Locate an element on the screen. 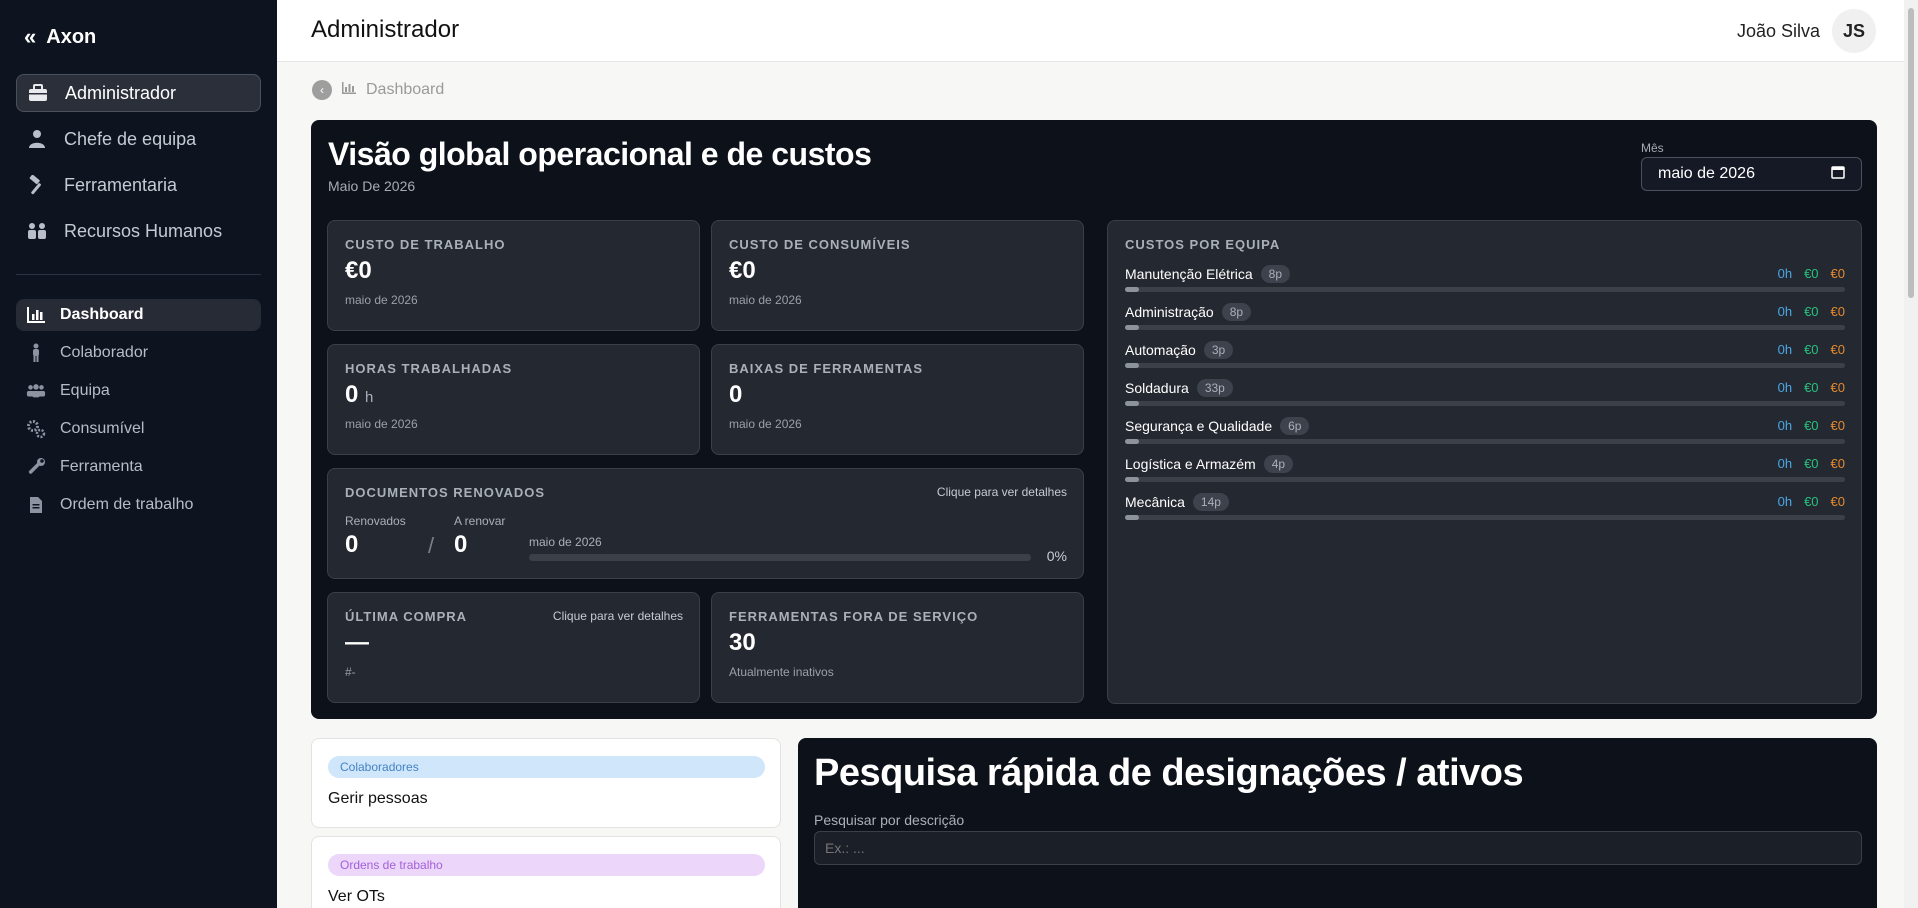 The width and height of the screenshot is (1918, 908). team-label: Logística e Armazém is located at coordinates (1190, 464).